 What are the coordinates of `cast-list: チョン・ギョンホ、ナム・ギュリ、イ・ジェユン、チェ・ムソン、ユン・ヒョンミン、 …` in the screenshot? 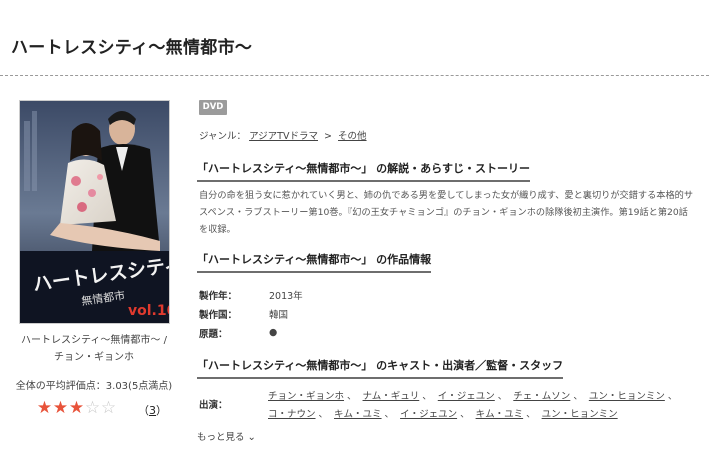 It's located at (483, 406).